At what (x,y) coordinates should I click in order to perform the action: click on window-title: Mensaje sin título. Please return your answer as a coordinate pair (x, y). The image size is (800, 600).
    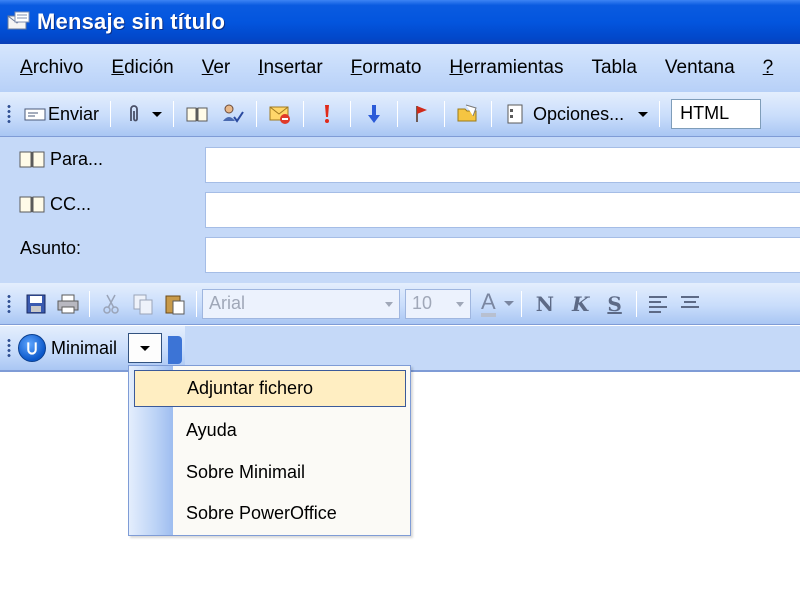
    Looking at the image, I should click on (131, 21).